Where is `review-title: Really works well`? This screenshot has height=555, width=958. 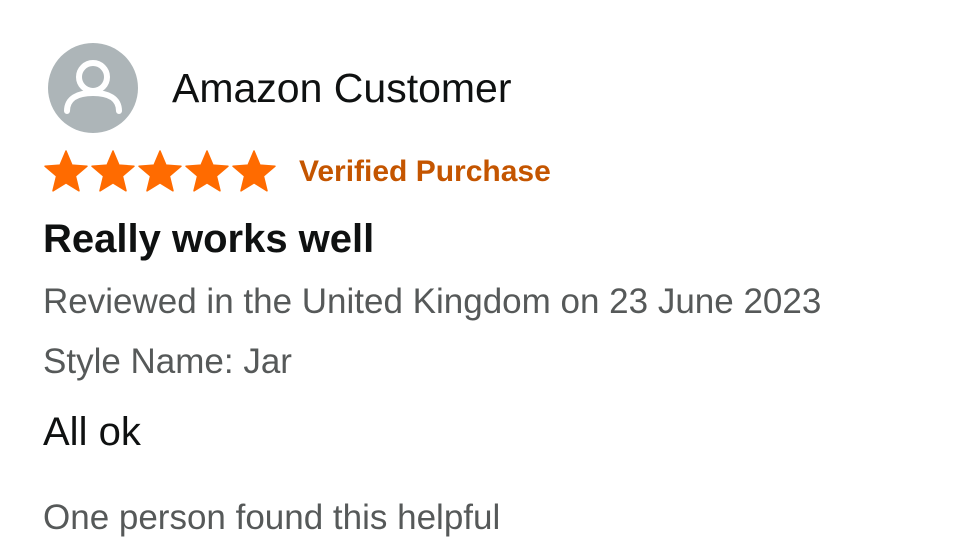
review-title: Really works well is located at coordinates (208, 239).